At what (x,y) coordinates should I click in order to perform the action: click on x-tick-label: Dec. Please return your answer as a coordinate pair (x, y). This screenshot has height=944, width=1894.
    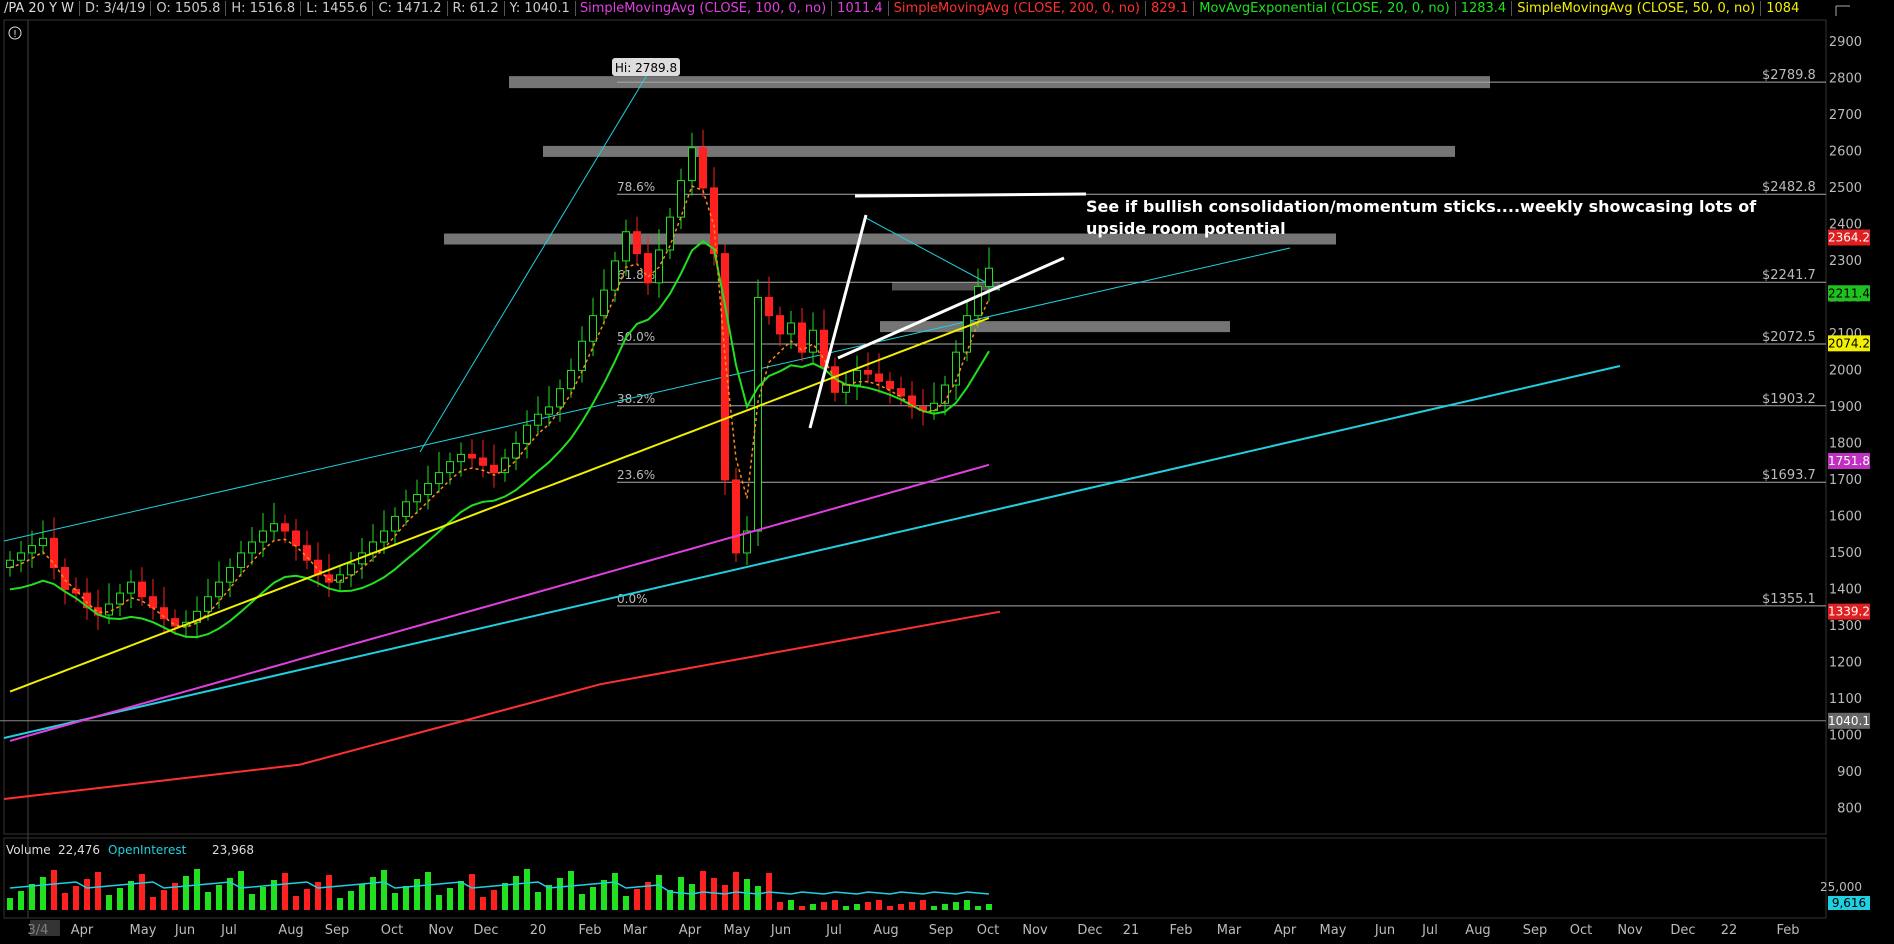
    Looking at the image, I should click on (1682, 930).